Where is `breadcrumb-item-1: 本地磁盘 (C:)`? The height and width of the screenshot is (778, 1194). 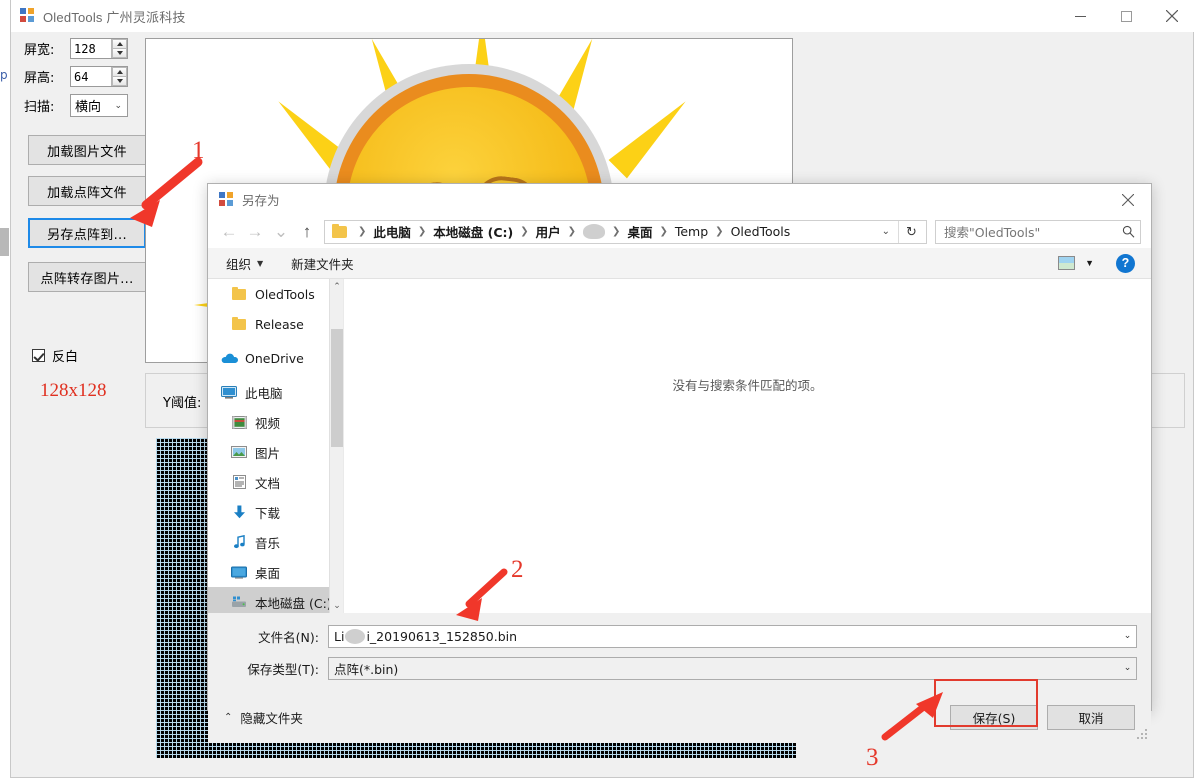
breadcrumb-item-1: 本地磁盘 (C:) is located at coordinates (473, 231).